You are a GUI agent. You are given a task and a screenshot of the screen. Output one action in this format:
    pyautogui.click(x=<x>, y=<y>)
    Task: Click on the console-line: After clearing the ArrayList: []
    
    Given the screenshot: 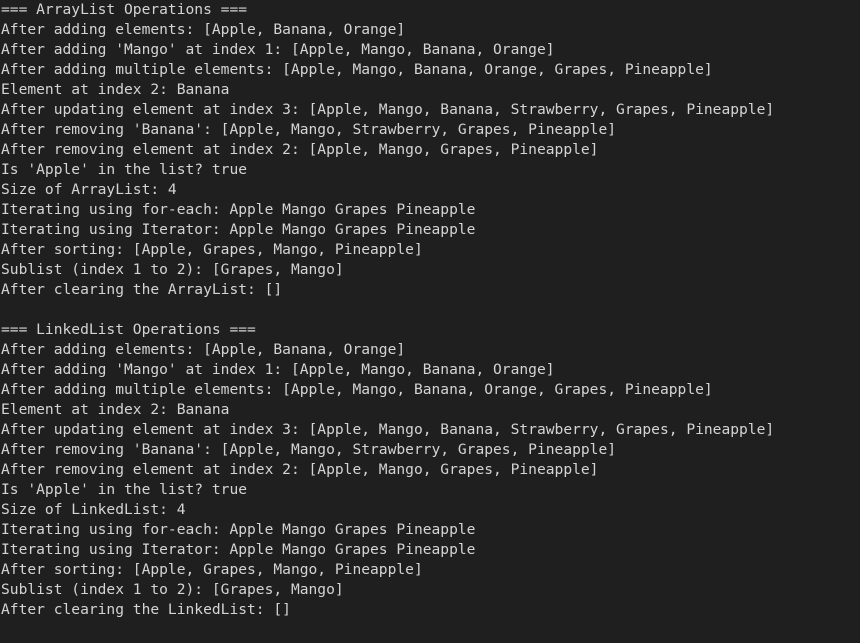 What is the action you would take?
    pyautogui.click(x=142, y=289)
    